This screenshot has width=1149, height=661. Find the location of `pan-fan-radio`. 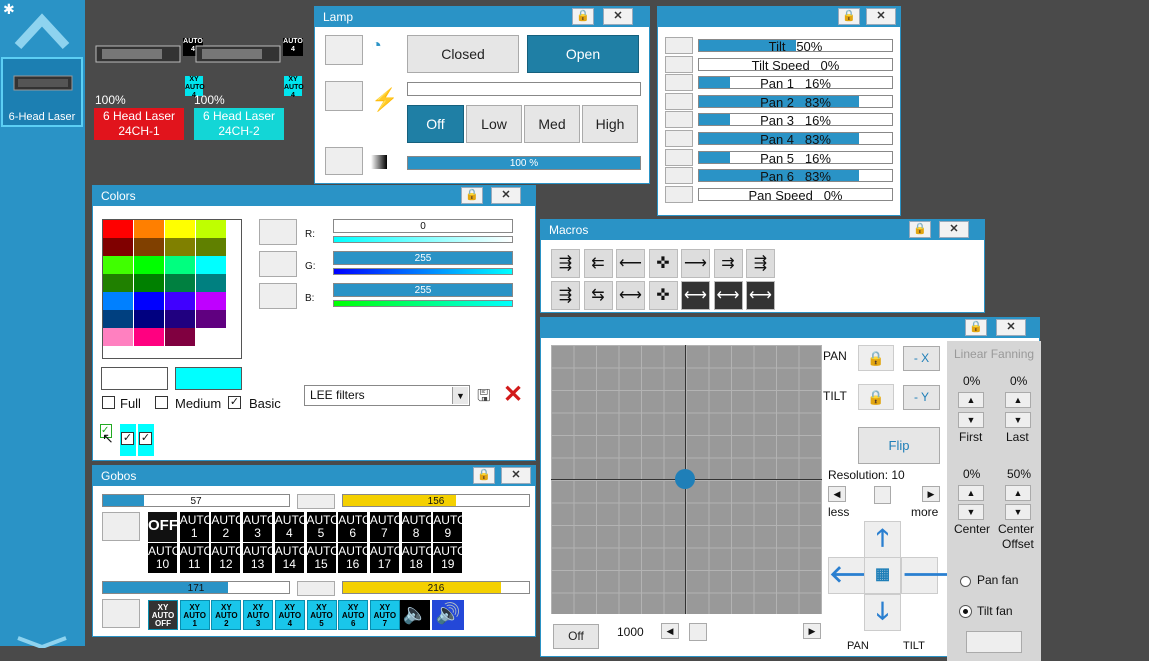

pan-fan-radio is located at coordinates (965, 581).